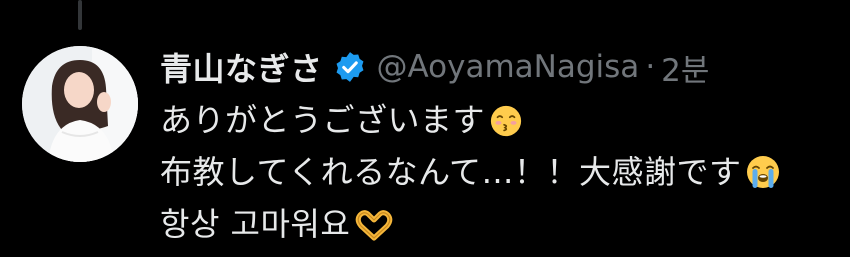 The image size is (850, 257). Describe the element at coordinates (323, 120) in the screenshot. I see `tweet-line-text: ありがとうございます` at that location.